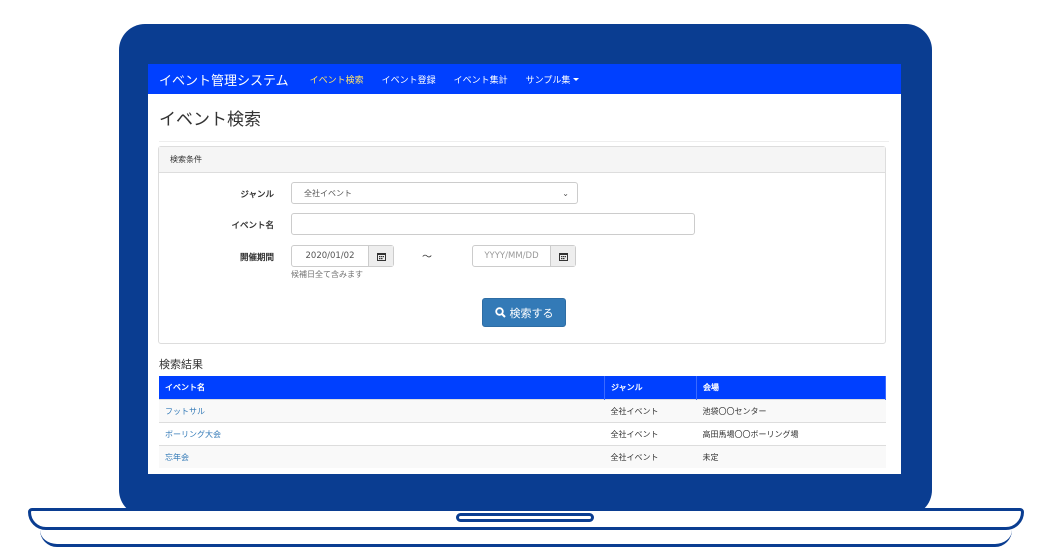 Image resolution: width=1053 pixels, height=558 pixels. What do you see at coordinates (252, 226) in the screenshot?
I see `event-name-label: イベント名` at bounding box center [252, 226].